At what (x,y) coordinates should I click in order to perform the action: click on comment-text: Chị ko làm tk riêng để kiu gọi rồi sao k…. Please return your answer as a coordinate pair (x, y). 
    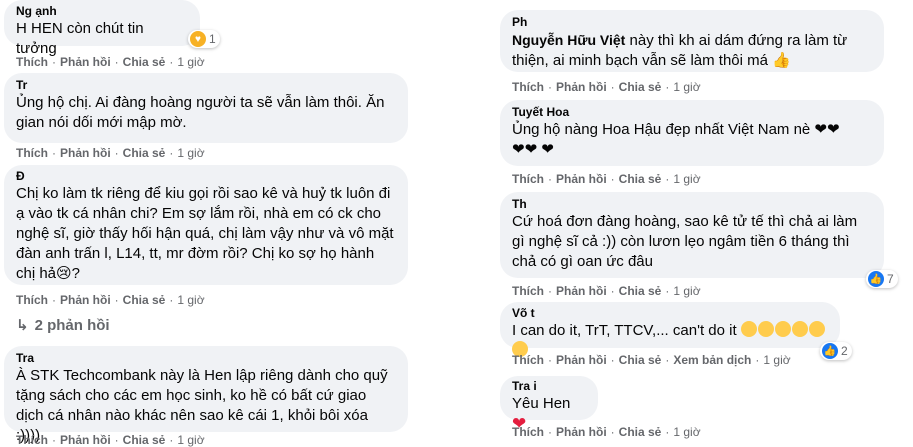
    Looking at the image, I should click on (205, 233).